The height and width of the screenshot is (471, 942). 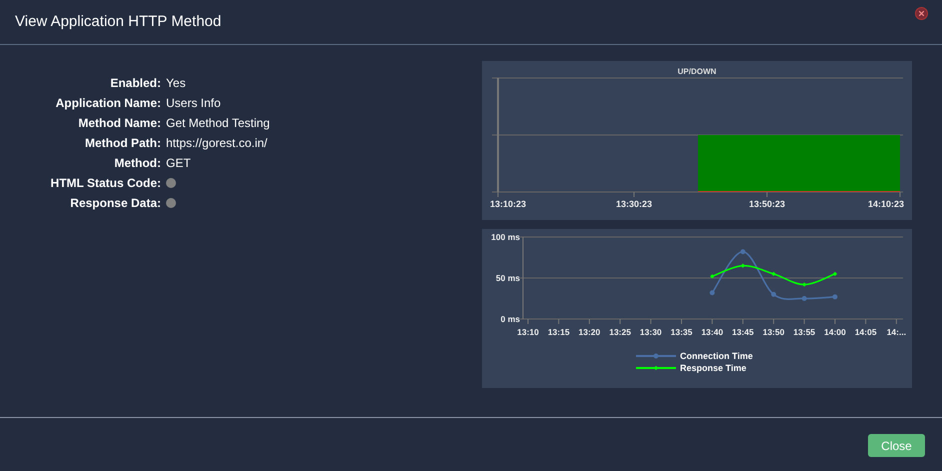 I want to click on axis-tick-label: 13:40, so click(x=712, y=332).